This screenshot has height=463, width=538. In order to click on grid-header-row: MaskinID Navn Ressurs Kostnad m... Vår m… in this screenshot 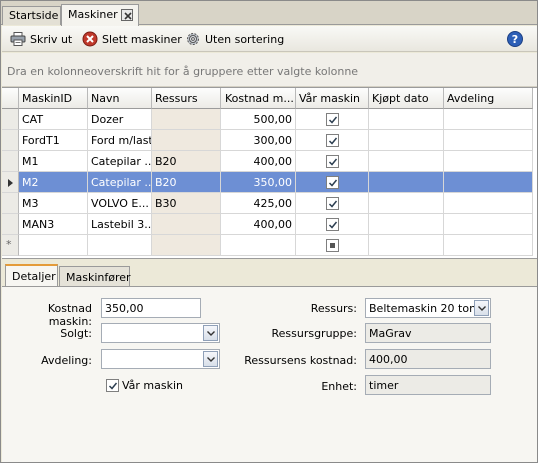, I will do `click(269, 98)`.